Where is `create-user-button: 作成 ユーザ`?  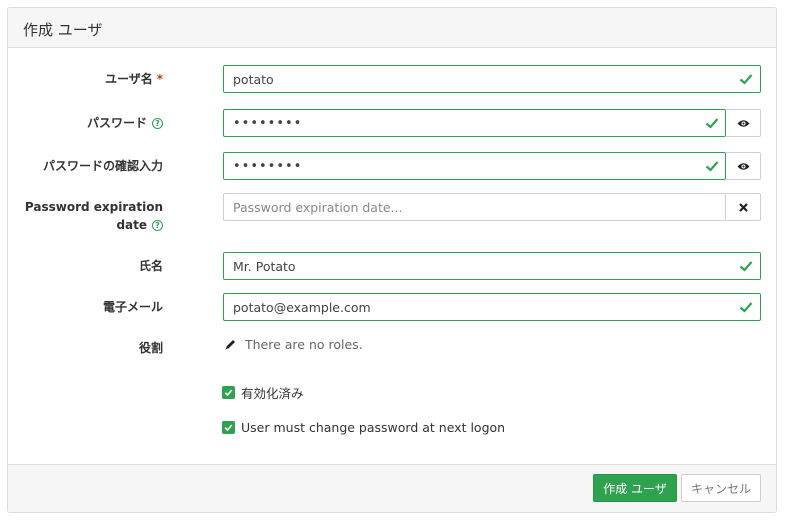 create-user-button: 作成 ユーザ is located at coordinates (635, 488).